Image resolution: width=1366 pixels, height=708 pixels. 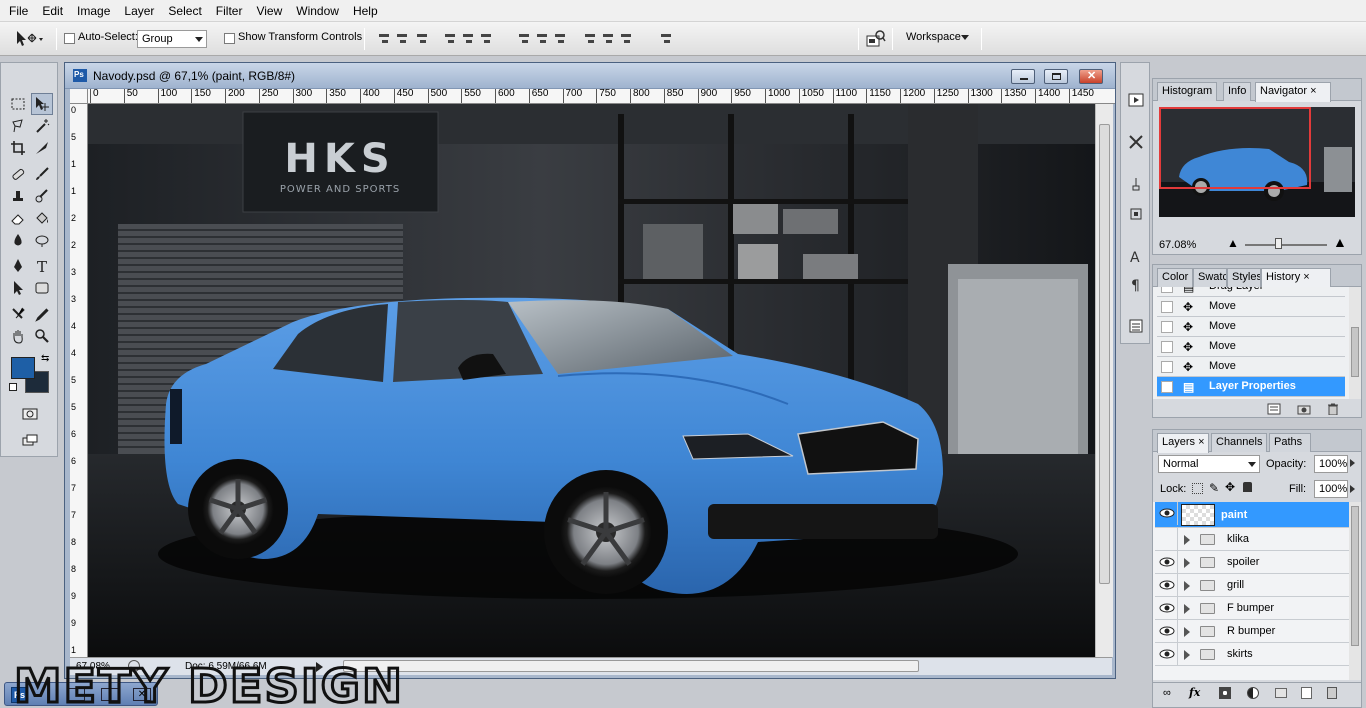 What do you see at coordinates (1056, 76) in the screenshot?
I see `maximize-button` at bounding box center [1056, 76].